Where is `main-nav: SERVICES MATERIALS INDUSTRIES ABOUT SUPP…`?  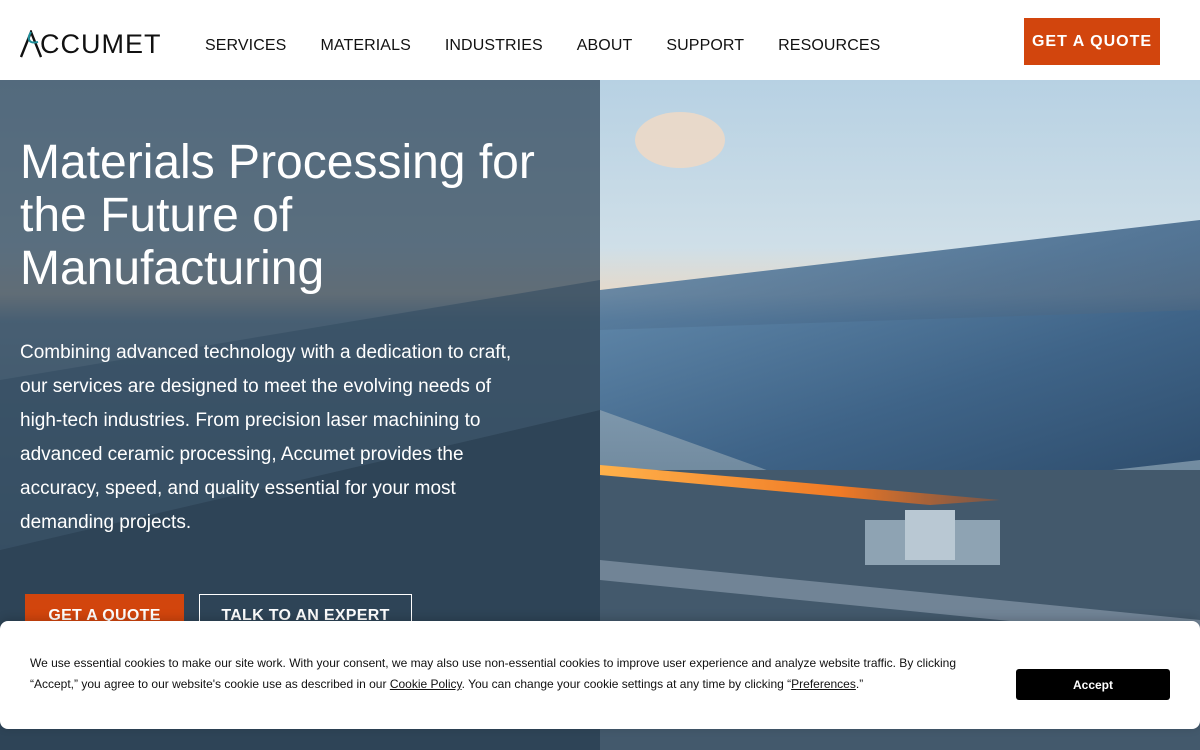 main-nav: SERVICES MATERIALS INDUSTRIES ABOUT SUPP… is located at coordinates (559, 46).